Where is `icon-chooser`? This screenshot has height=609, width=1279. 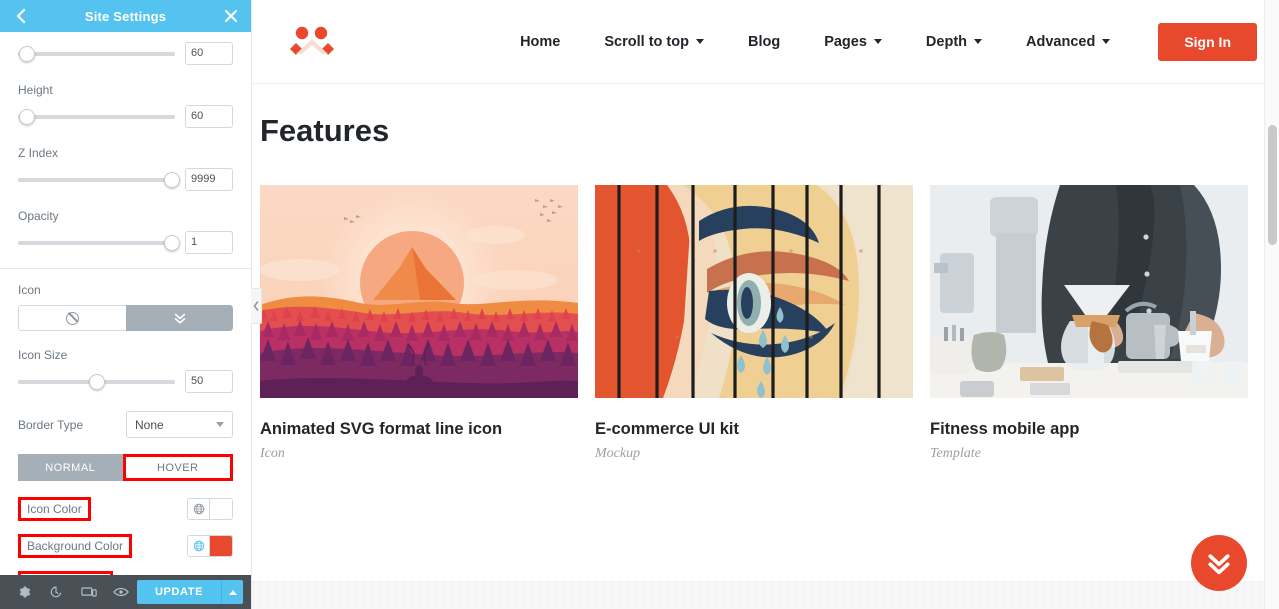 icon-chooser is located at coordinates (125, 318).